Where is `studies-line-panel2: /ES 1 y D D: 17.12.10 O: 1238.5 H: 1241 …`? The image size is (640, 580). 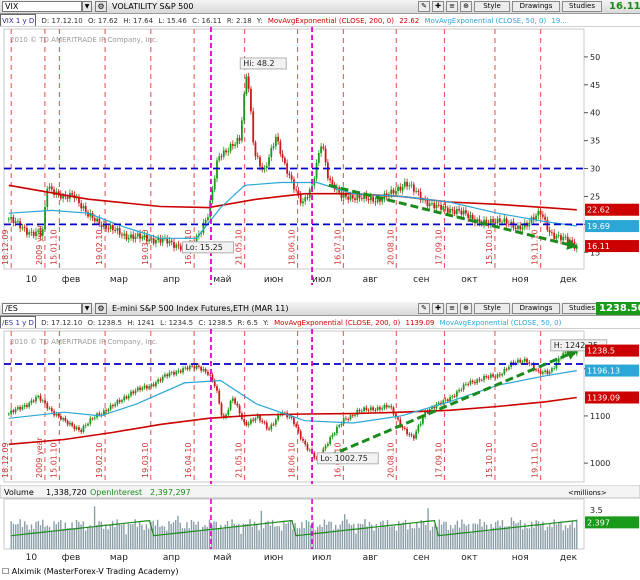 studies-line-panel2: /ES 1 y D D: 17.12.10 O: 1238.5 H: 1241 … is located at coordinates (320, 322).